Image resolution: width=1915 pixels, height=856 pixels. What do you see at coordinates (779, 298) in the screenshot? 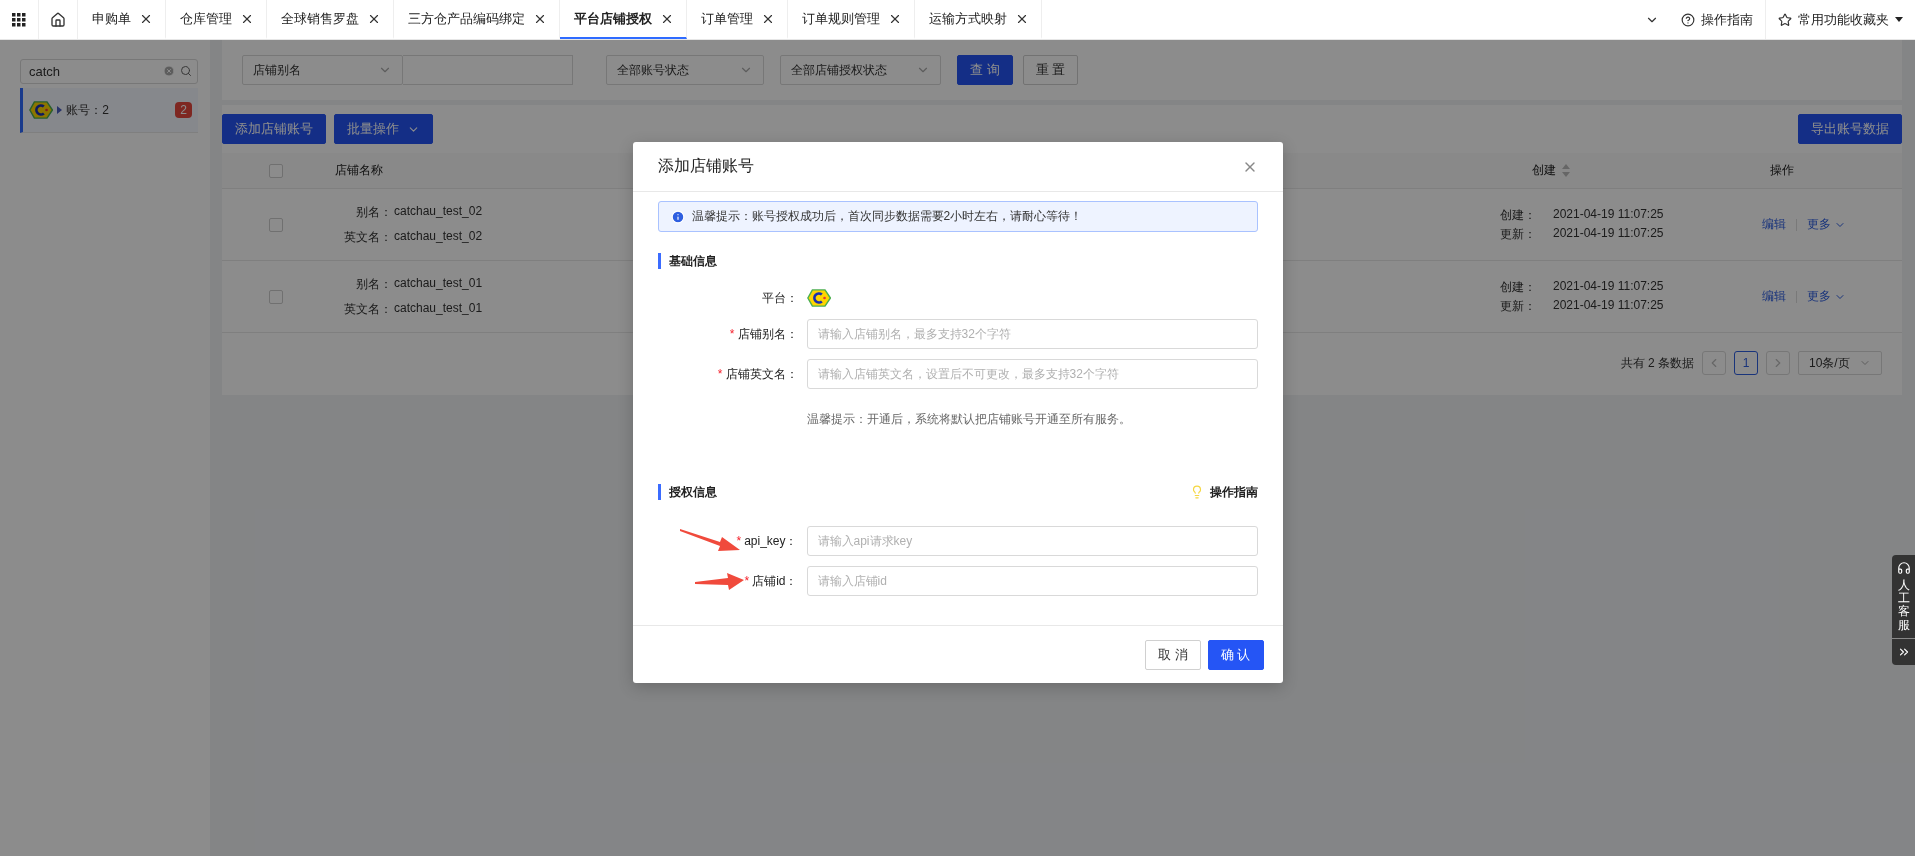
I see `field-label: 平台：` at bounding box center [779, 298].